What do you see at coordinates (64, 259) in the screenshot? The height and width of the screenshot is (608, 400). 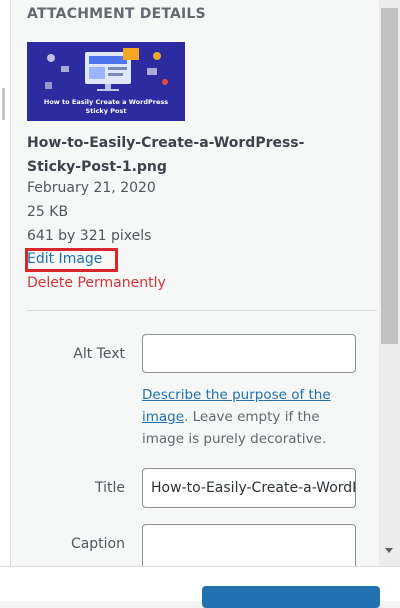 I see `edit-image-link: Edit Image` at bounding box center [64, 259].